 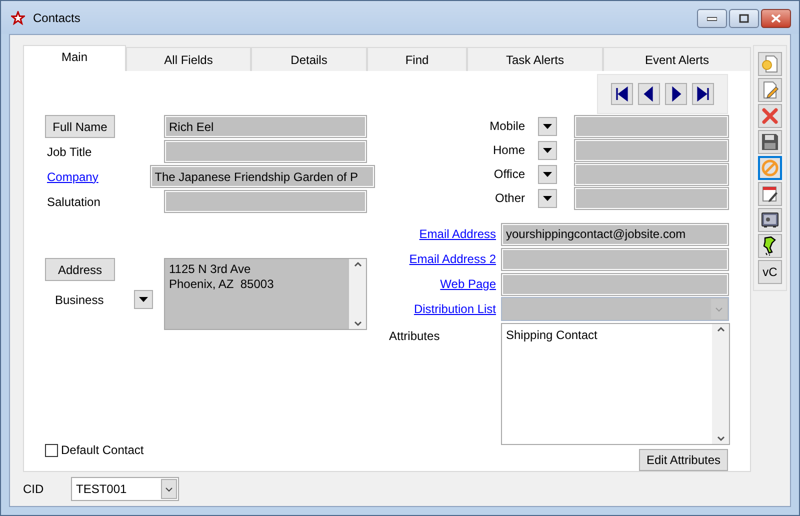 What do you see at coordinates (770, 142) in the screenshot?
I see `save-icon` at bounding box center [770, 142].